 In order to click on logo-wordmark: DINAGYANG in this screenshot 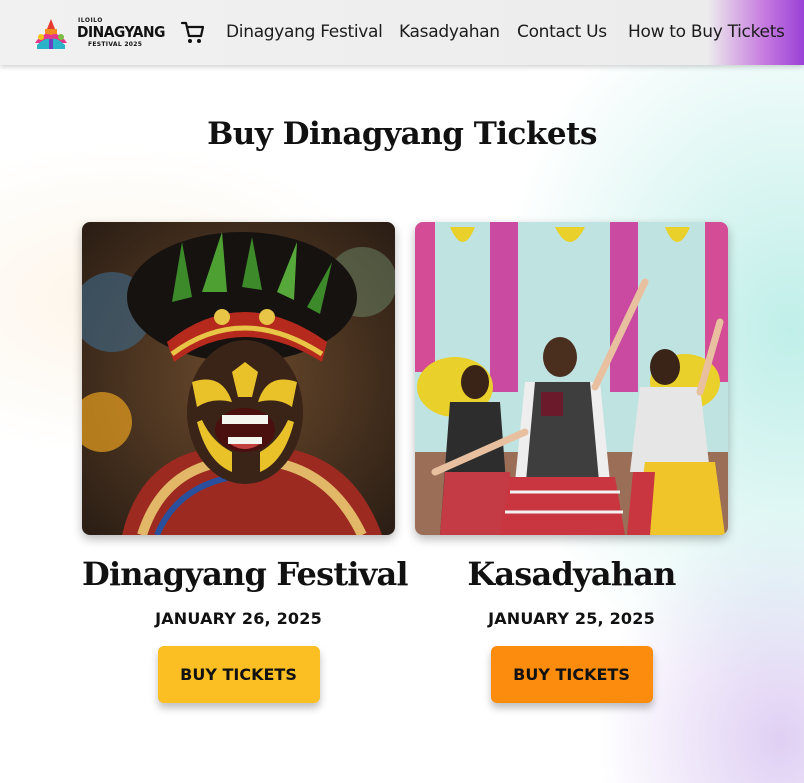, I will do `click(121, 32)`.